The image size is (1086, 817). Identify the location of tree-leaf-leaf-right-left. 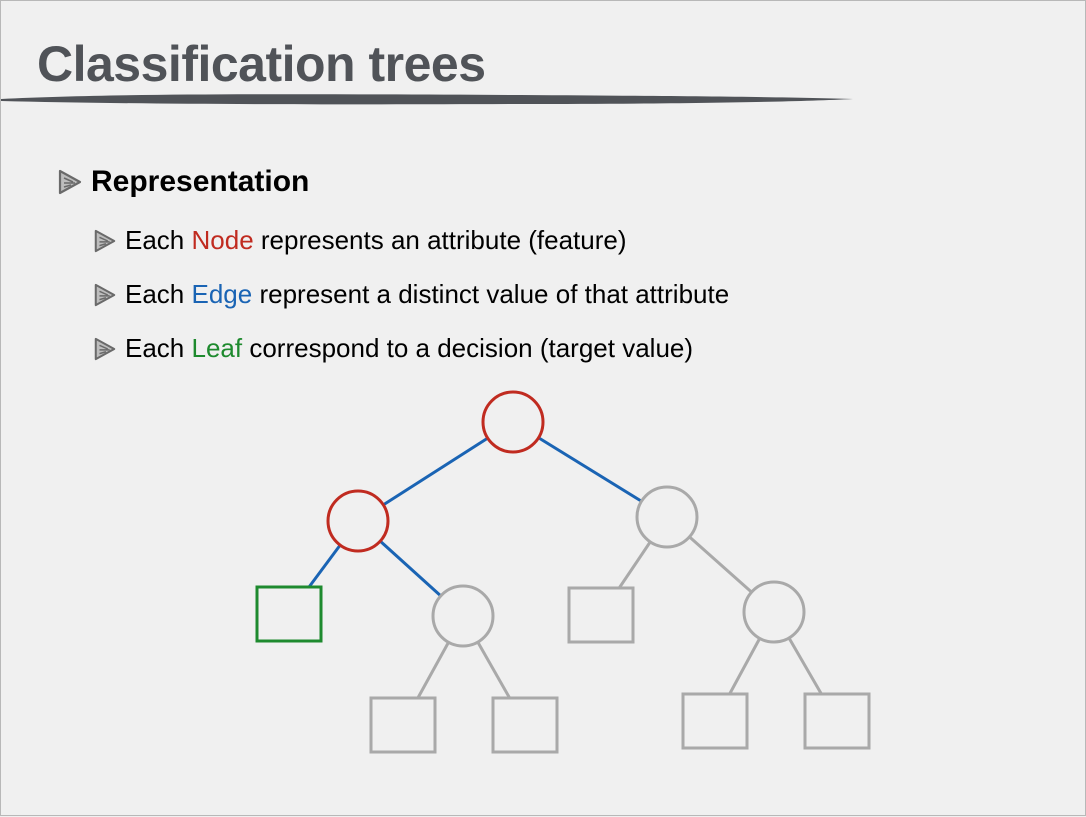
(601, 615).